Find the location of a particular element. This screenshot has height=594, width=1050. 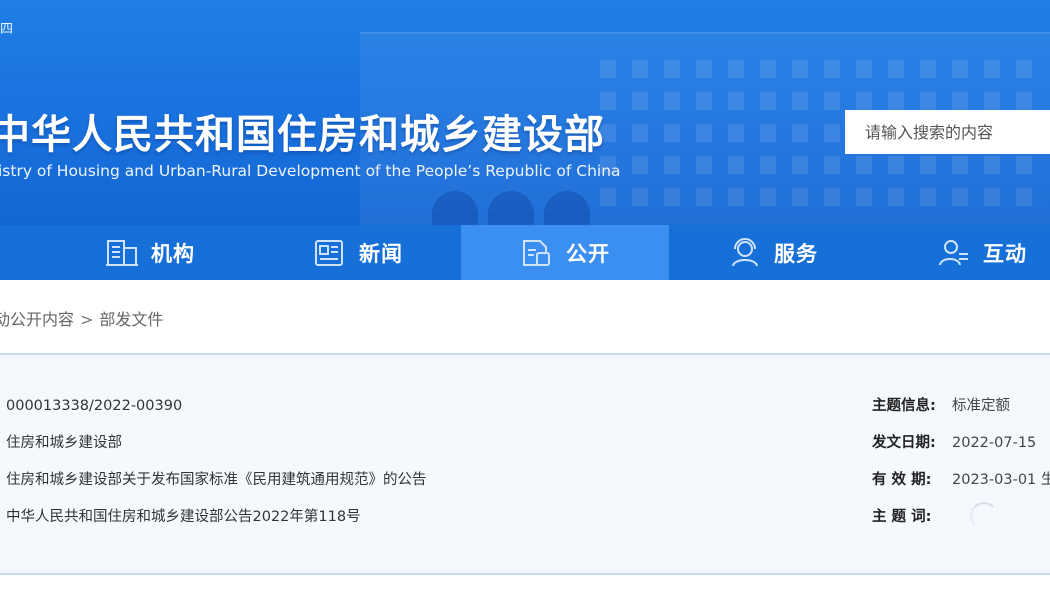

document-icon is located at coordinates (536, 252).